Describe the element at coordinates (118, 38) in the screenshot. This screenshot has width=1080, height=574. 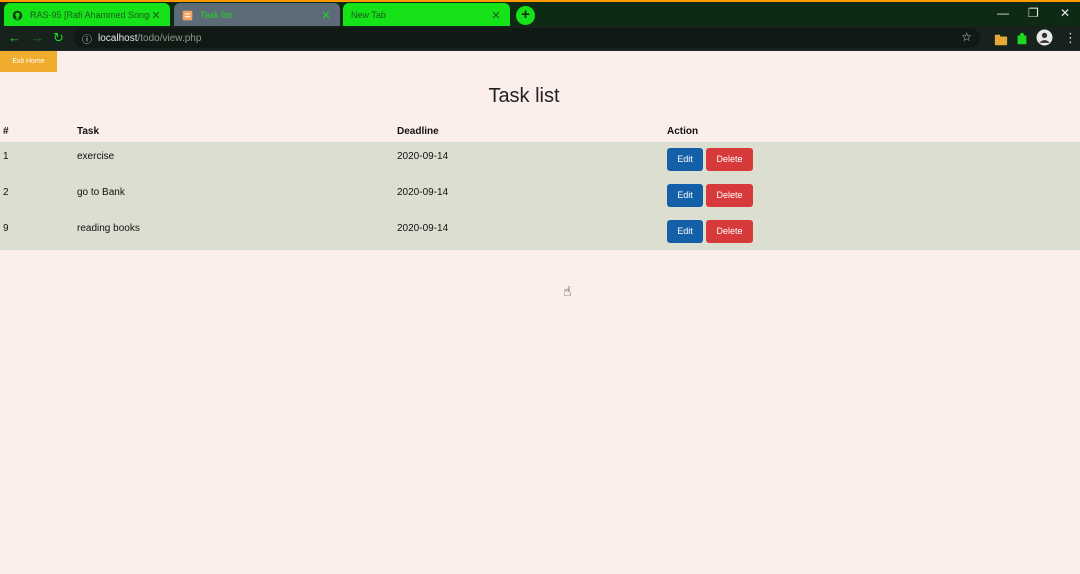
I see `url-host: localhost` at that location.